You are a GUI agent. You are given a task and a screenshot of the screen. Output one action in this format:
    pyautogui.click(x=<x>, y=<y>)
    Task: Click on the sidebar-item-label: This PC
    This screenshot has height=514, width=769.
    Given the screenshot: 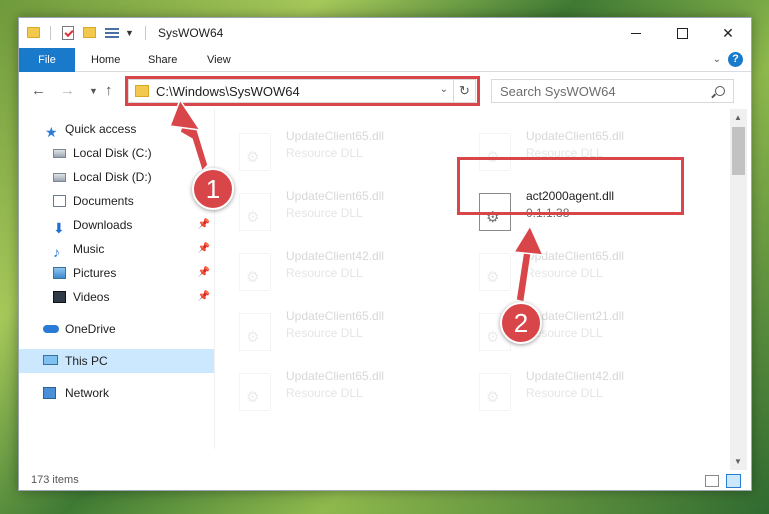 What is the action you would take?
    pyautogui.click(x=86, y=361)
    